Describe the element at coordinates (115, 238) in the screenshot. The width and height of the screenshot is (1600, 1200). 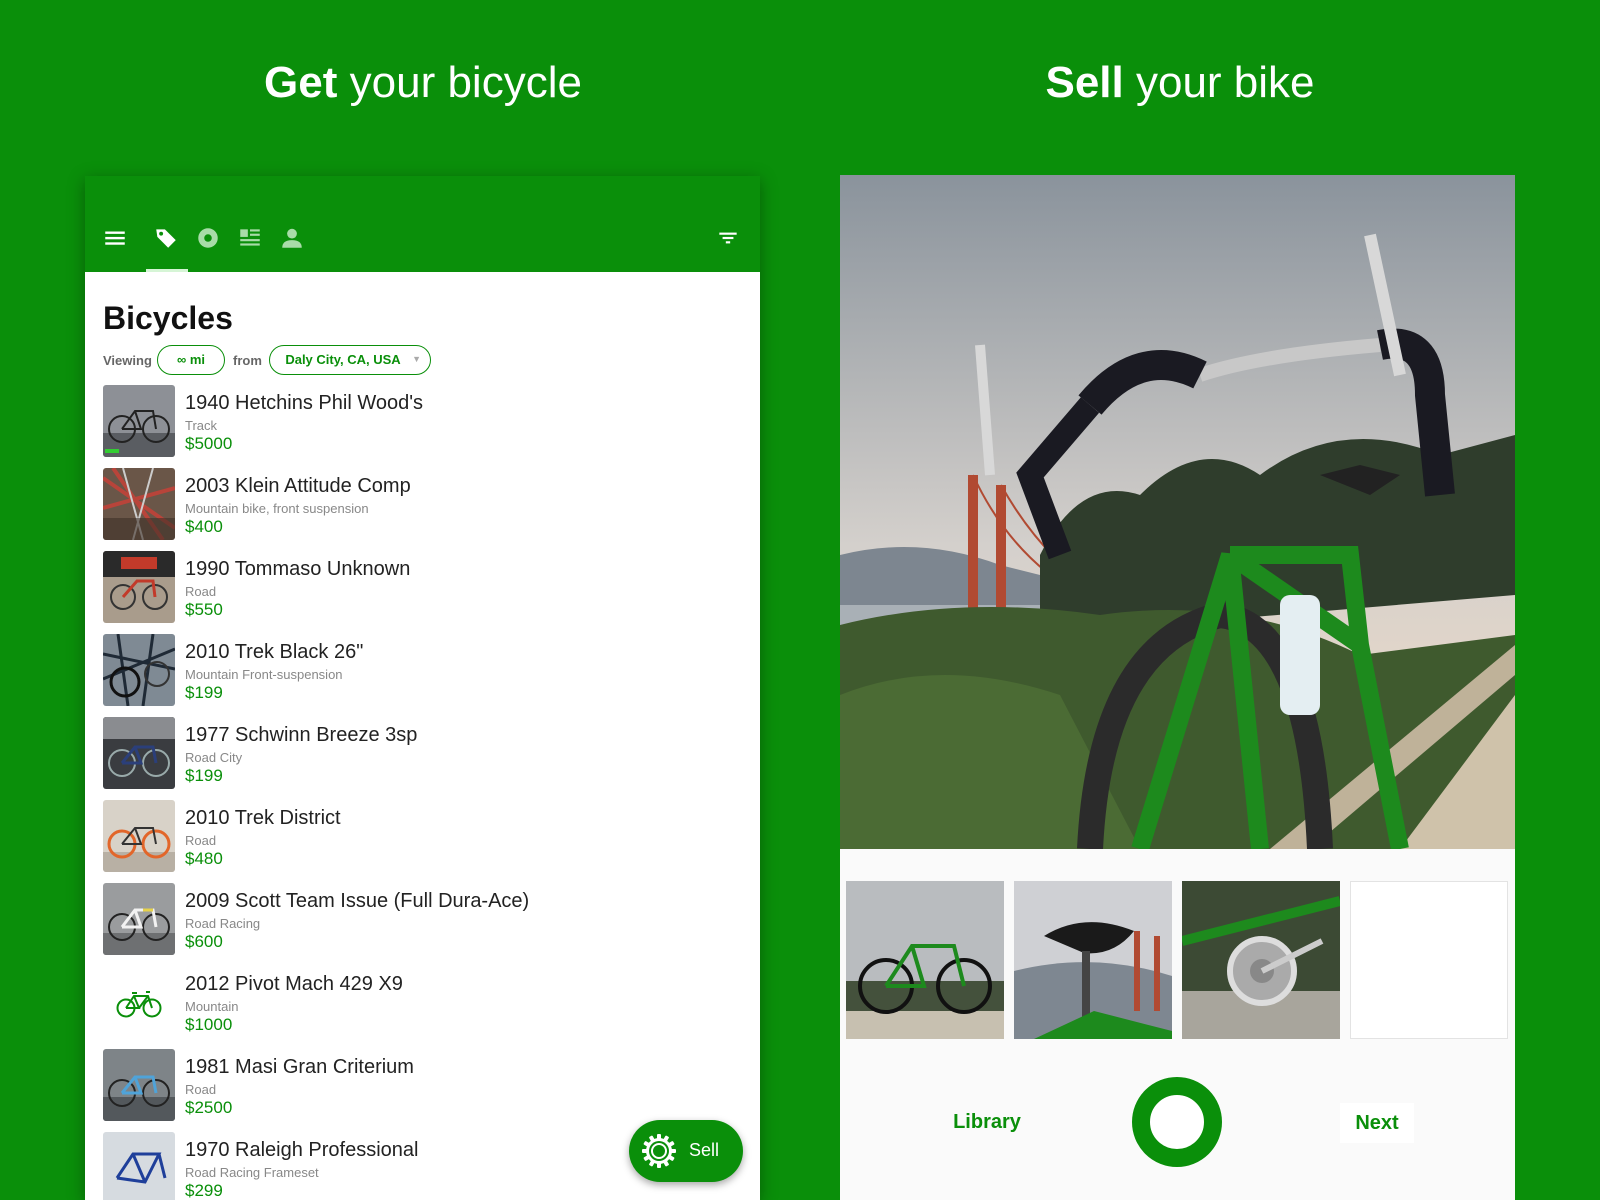
I see `menu-icon` at that location.